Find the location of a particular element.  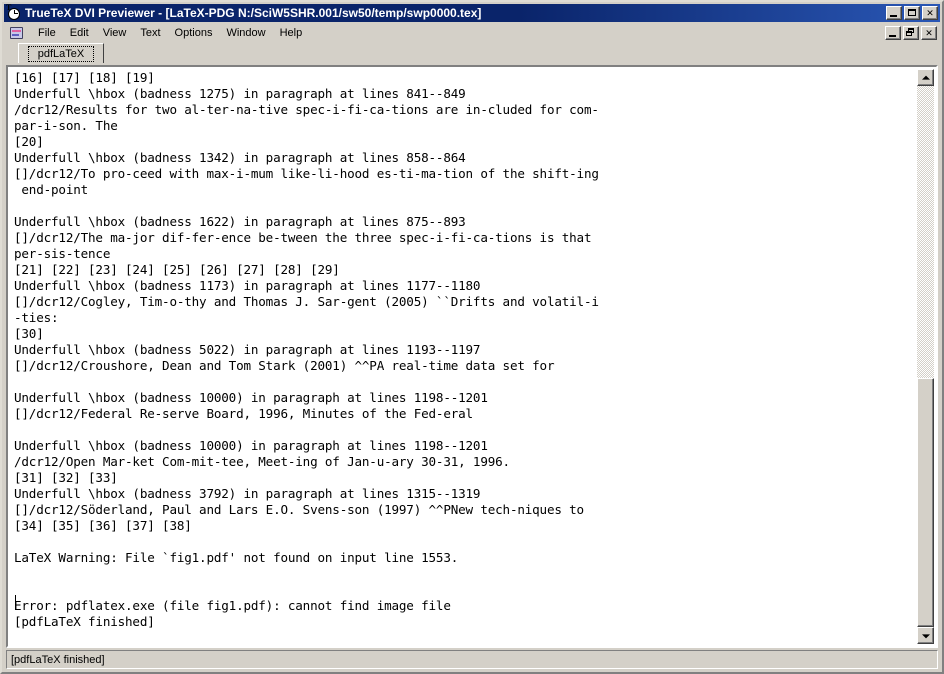

menu-item-edit: Edit is located at coordinates (79, 33).